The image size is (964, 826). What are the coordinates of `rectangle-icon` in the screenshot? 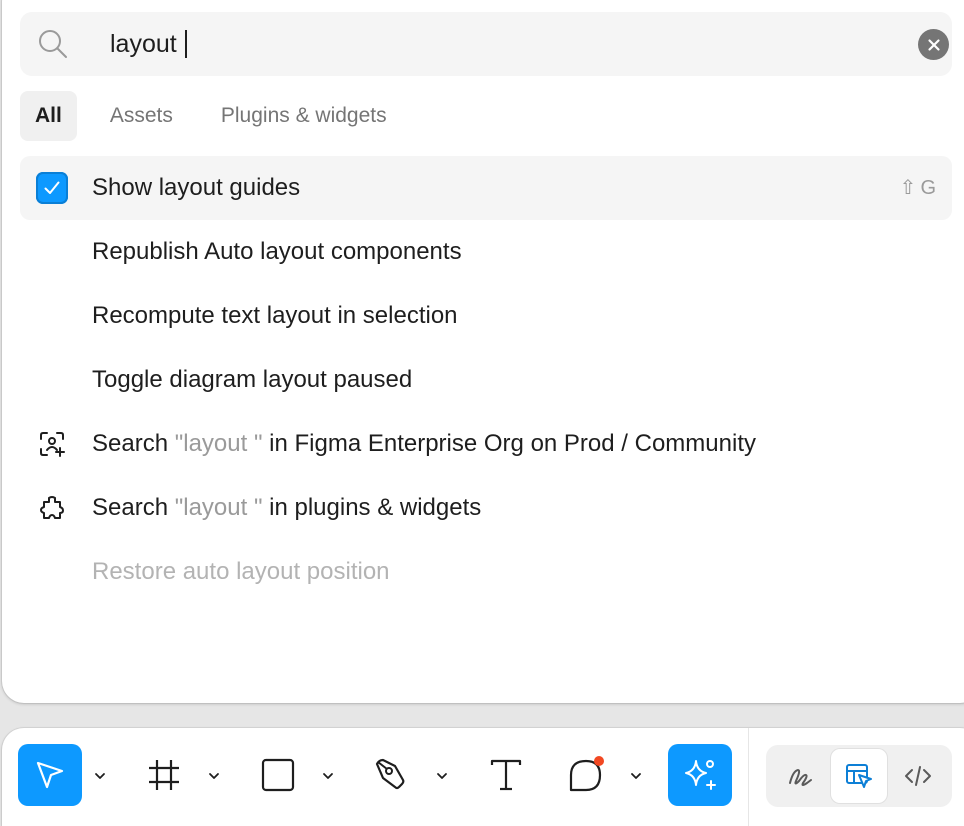 It's located at (278, 775).